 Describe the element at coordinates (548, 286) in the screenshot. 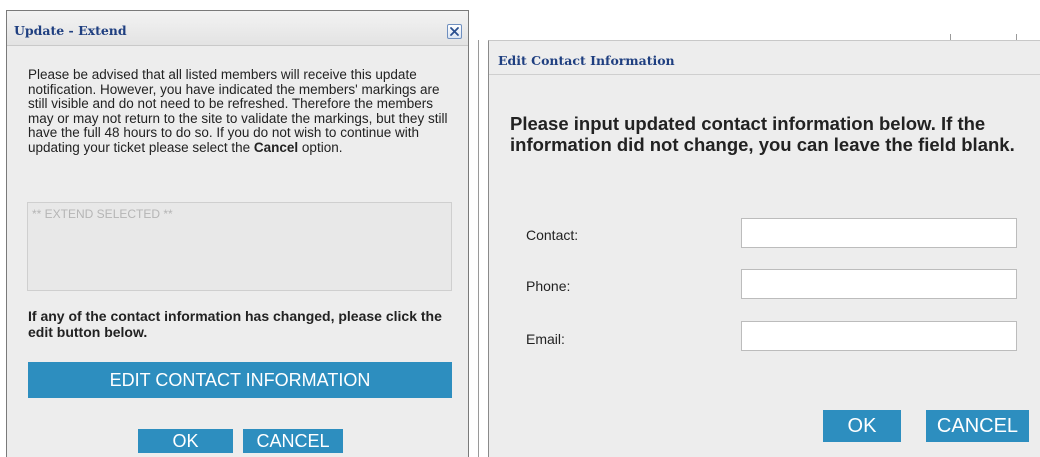

I see `phone-label: Phone:` at that location.